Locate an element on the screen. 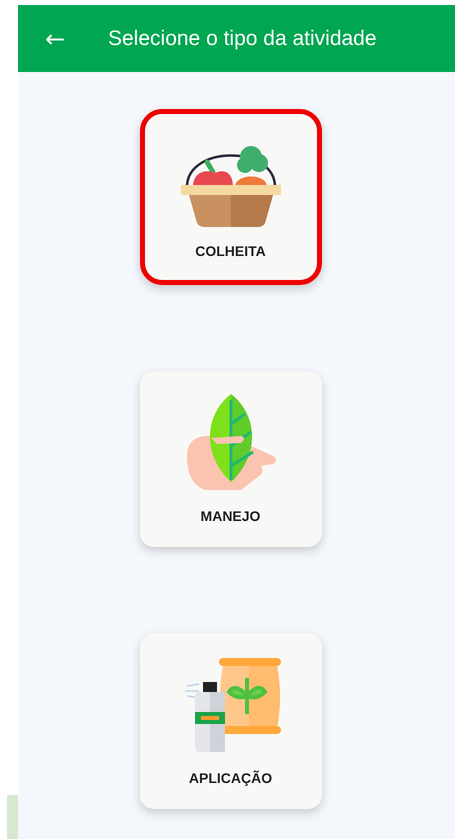  page-title: Selecione o tipo da atividade is located at coordinates (242, 38).